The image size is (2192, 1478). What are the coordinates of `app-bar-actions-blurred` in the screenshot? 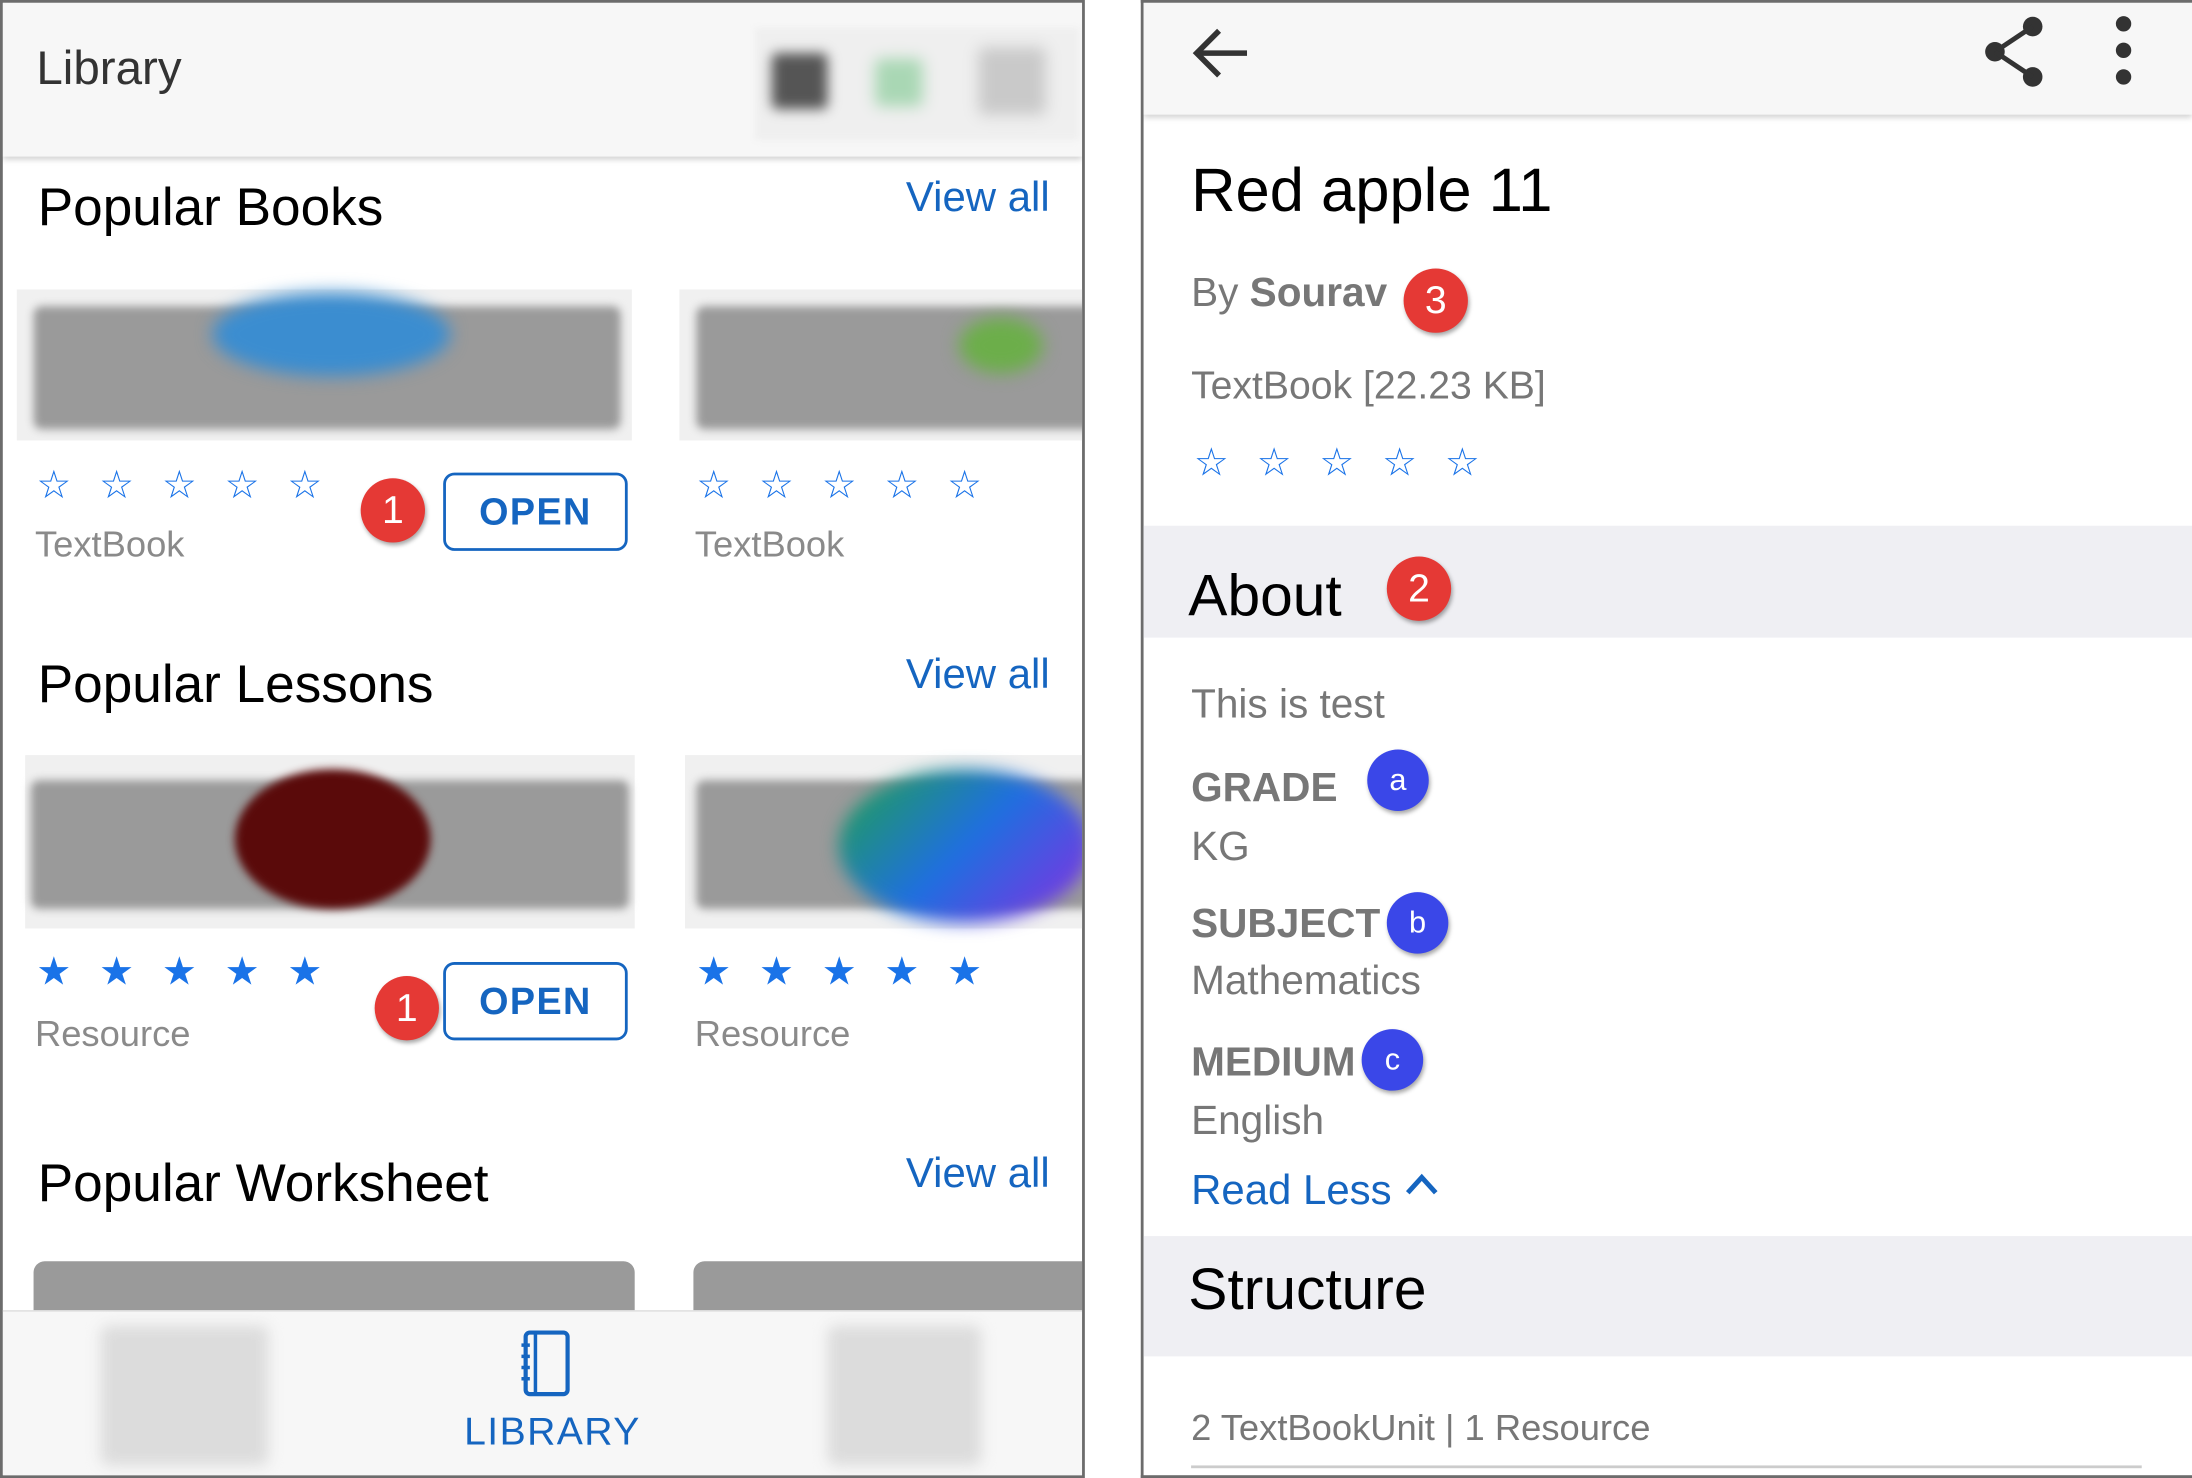 It's located at (917, 83).